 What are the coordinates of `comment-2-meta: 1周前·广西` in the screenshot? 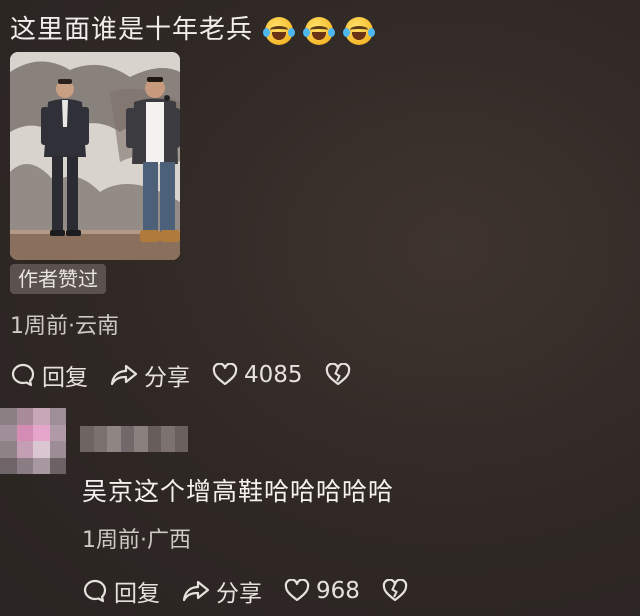 It's located at (136, 540).